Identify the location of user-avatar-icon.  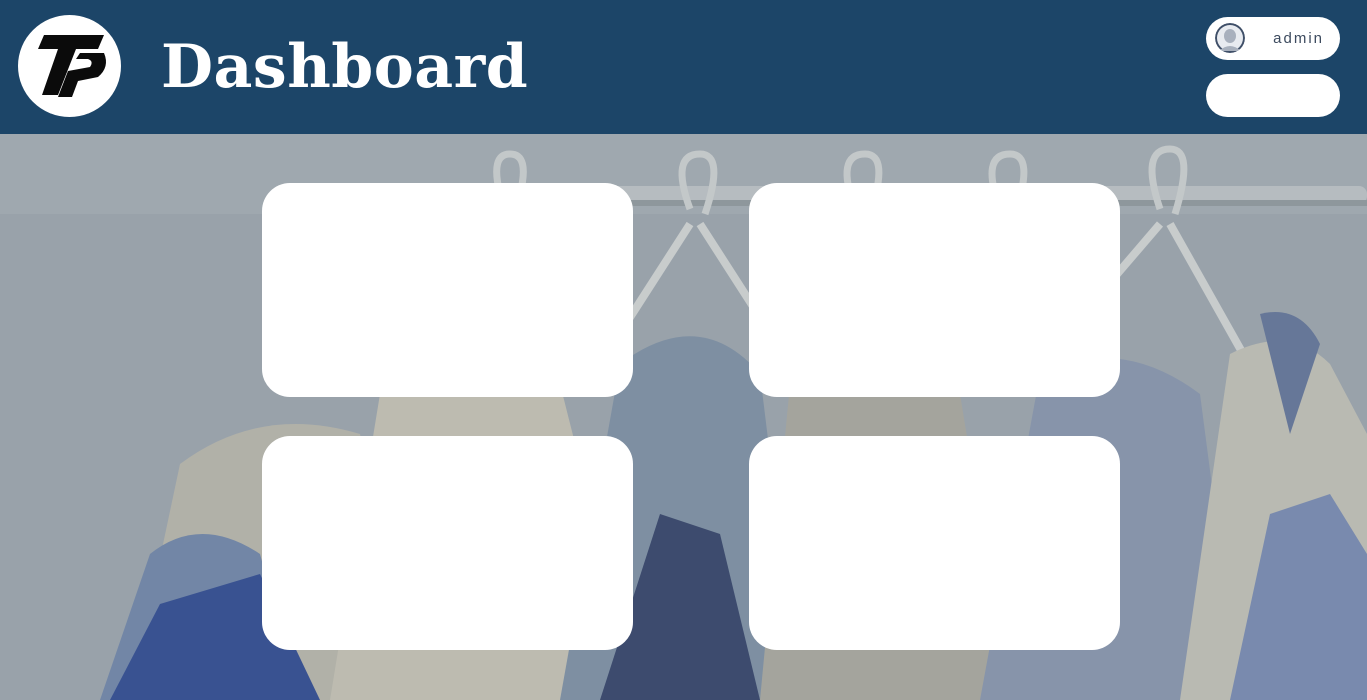
(1230, 38).